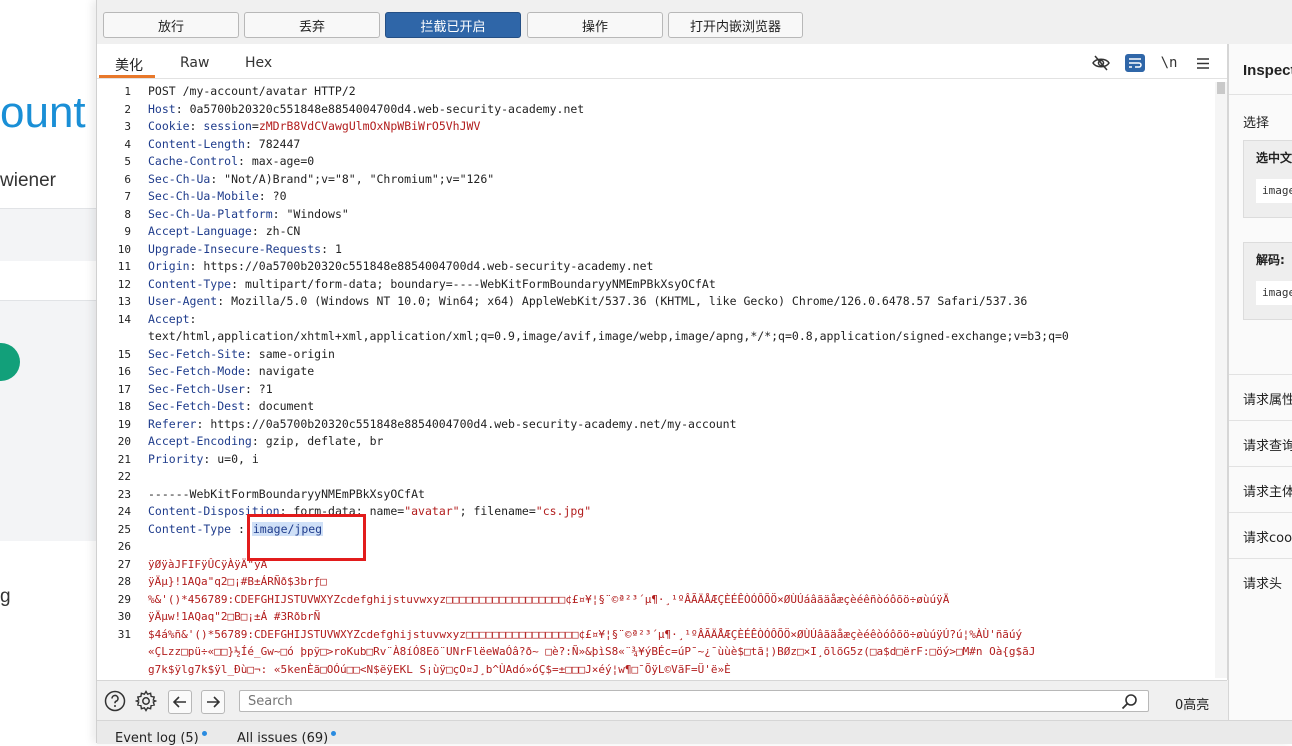  What do you see at coordinates (1260, 94) in the screenshot?
I see `inspector-divider` at bounding box center [1260, 94].